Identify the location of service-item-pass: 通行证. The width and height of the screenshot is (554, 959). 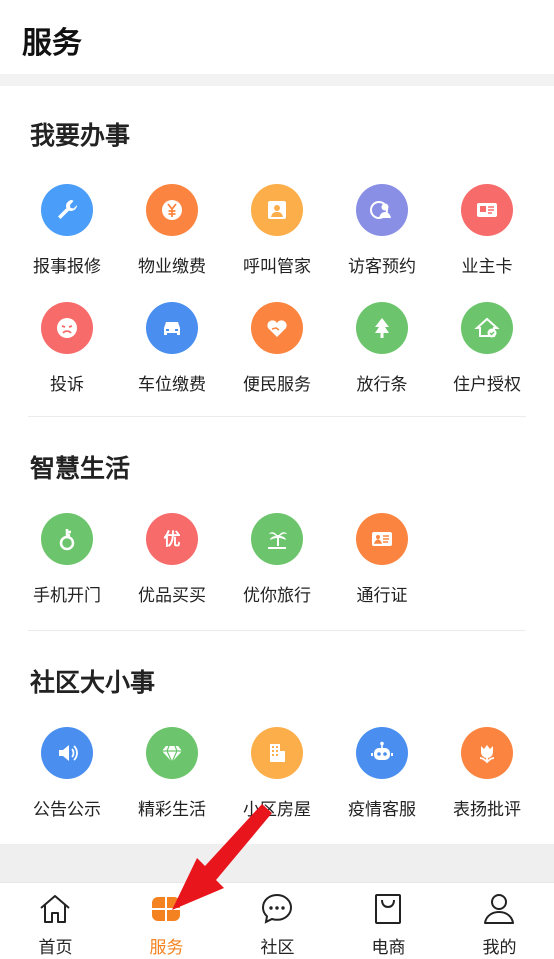
(382, 568).